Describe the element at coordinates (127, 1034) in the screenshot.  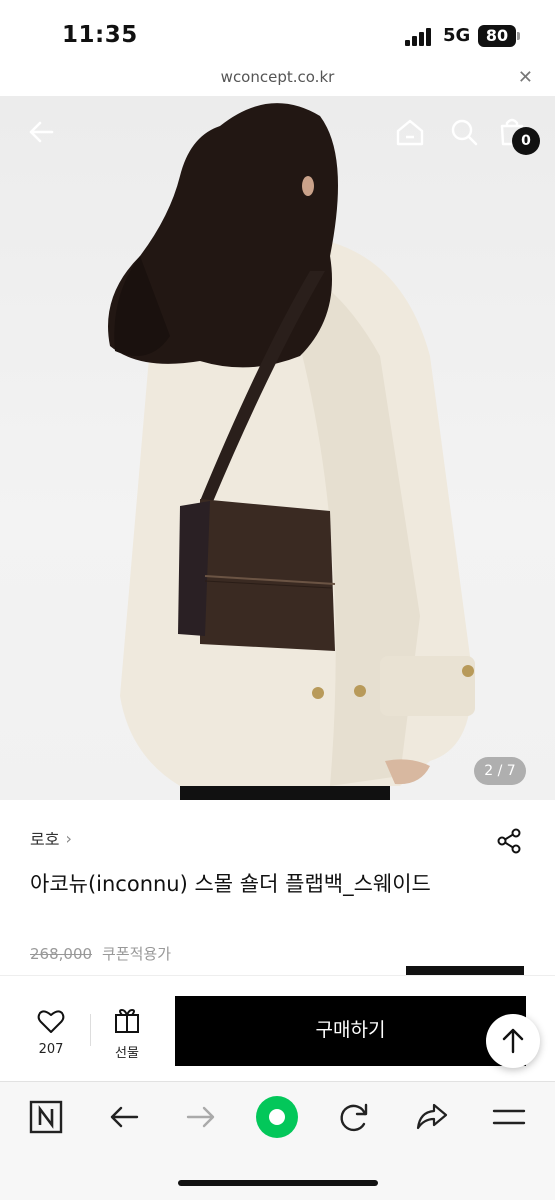
I see `gift-button: 선물` at that location.